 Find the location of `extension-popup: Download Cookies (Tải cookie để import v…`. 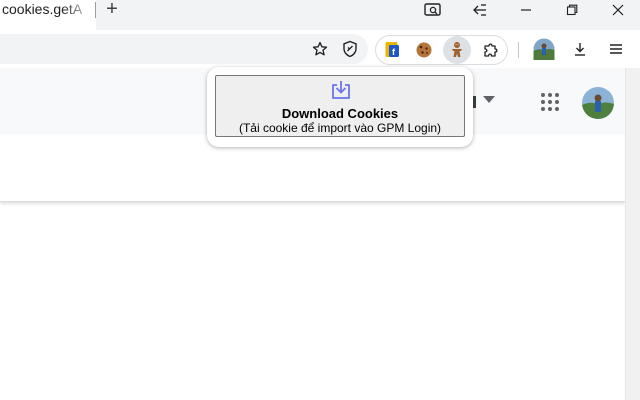

extension-popup: Download Cookies (Tải cookie để import v… is located at coordinates (340, 107).